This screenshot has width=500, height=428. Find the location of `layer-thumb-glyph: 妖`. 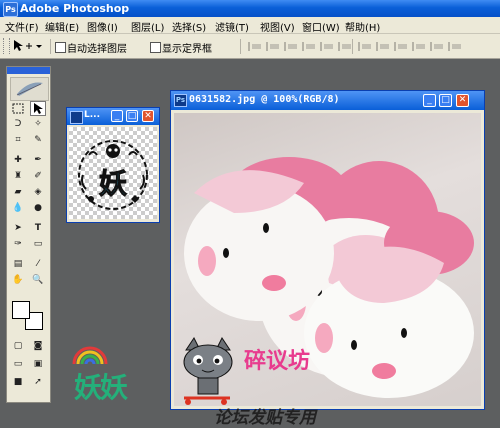

layer-thumb-glyph: 妖 is located at coordinates (113, 183).